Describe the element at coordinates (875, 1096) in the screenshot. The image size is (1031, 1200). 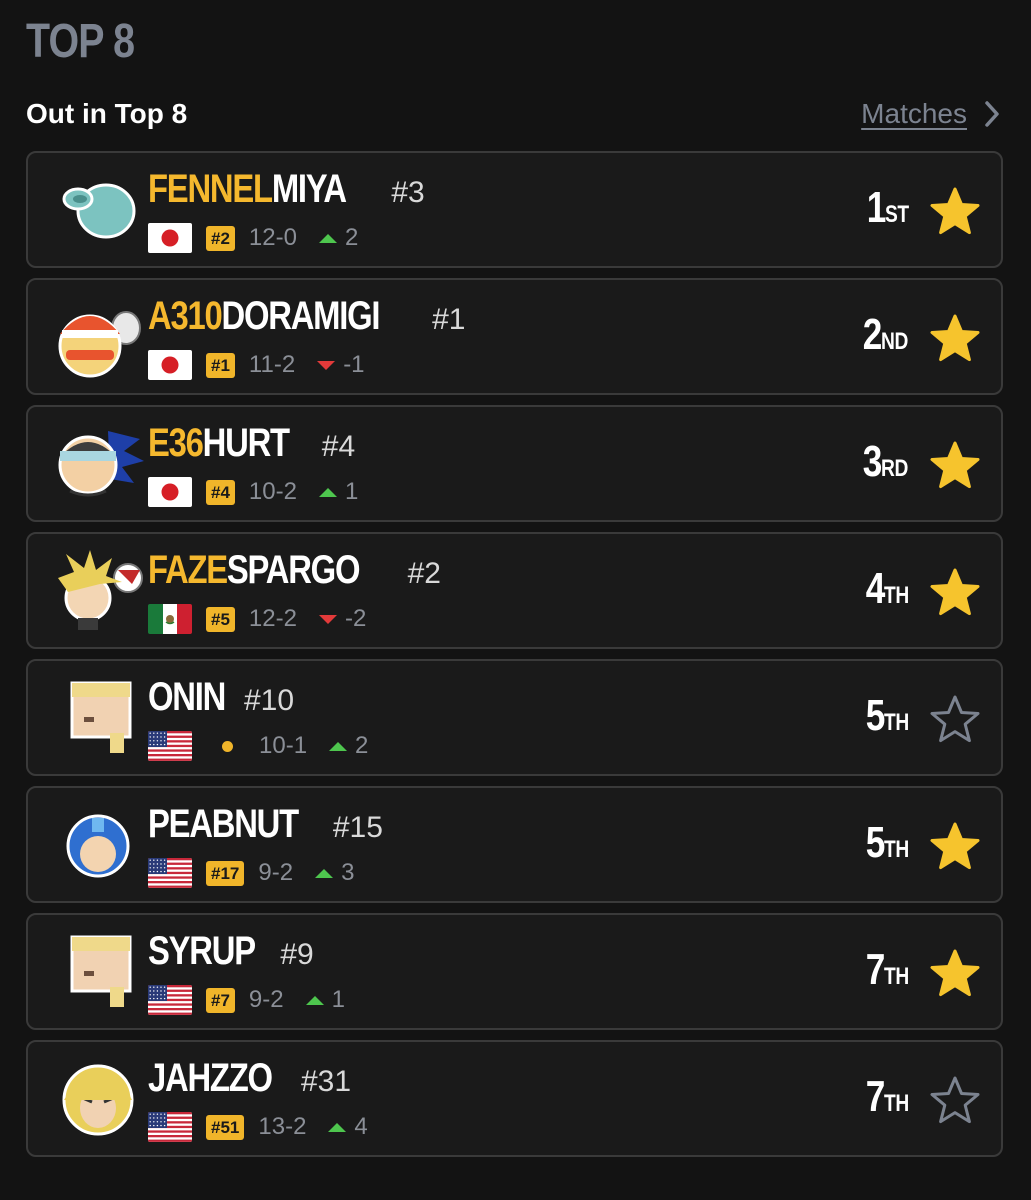
I see `placement-number: 7` at that location.